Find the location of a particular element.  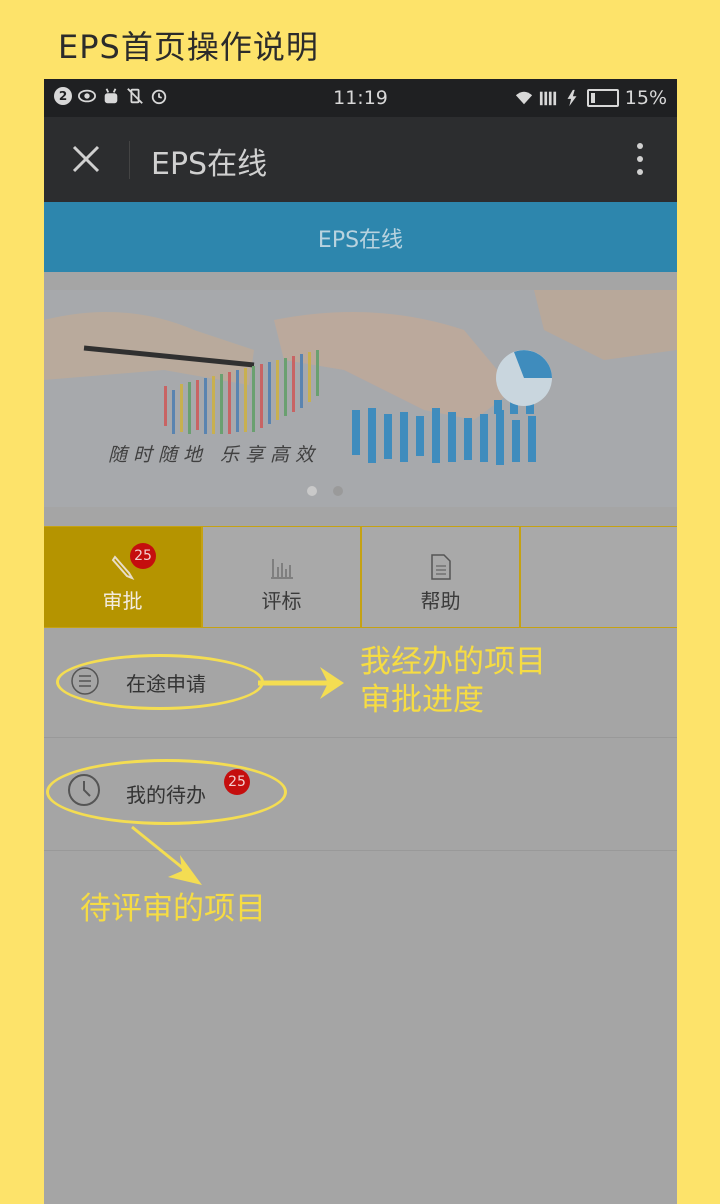

banner-pie-chart is located at coordinates (524, 378).